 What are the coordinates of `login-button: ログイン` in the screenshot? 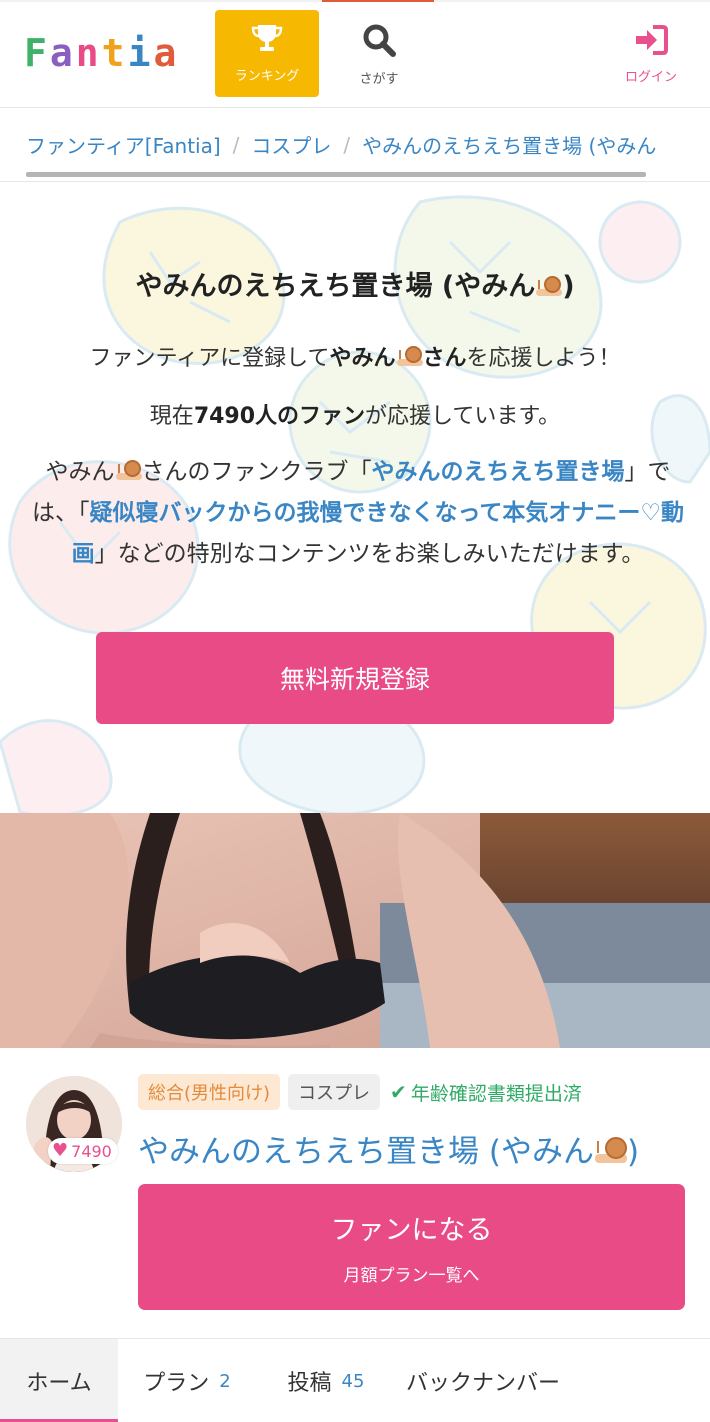 It's located at (651, 54).